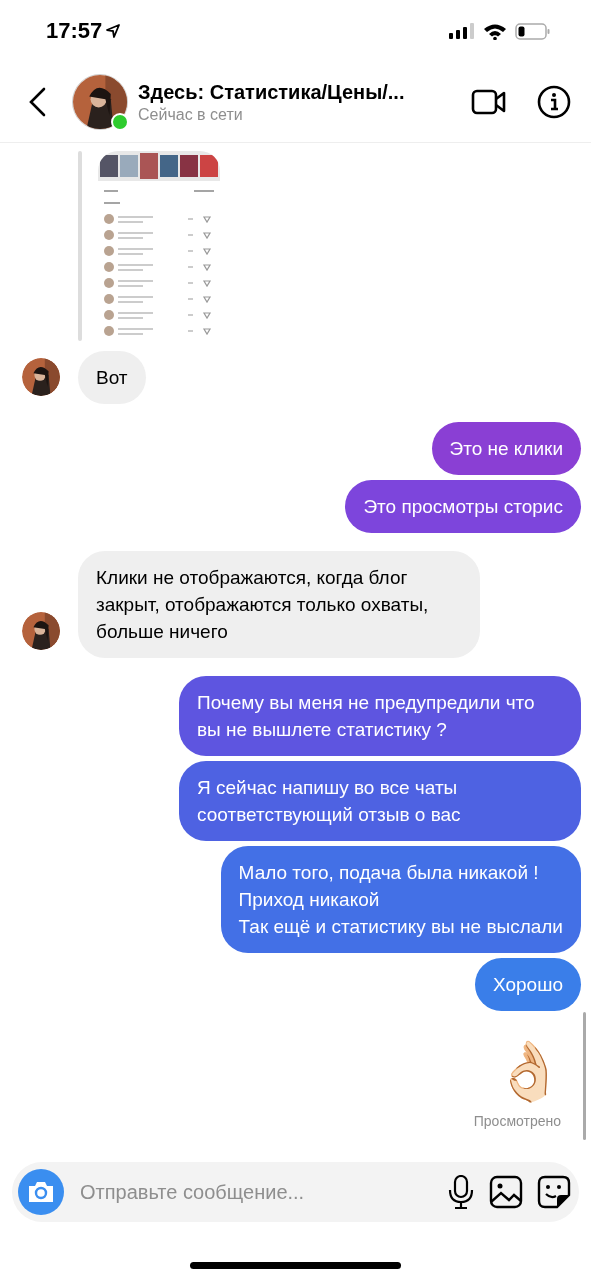 The height and width of the screenshot is (1280, 591). Describe the element at coordinates (400, 899) in the screenshot. I see `message-bubble: Мало того, подача была никакой ! Приход никакой Так ещё и статистику вы не выслали` at that location.